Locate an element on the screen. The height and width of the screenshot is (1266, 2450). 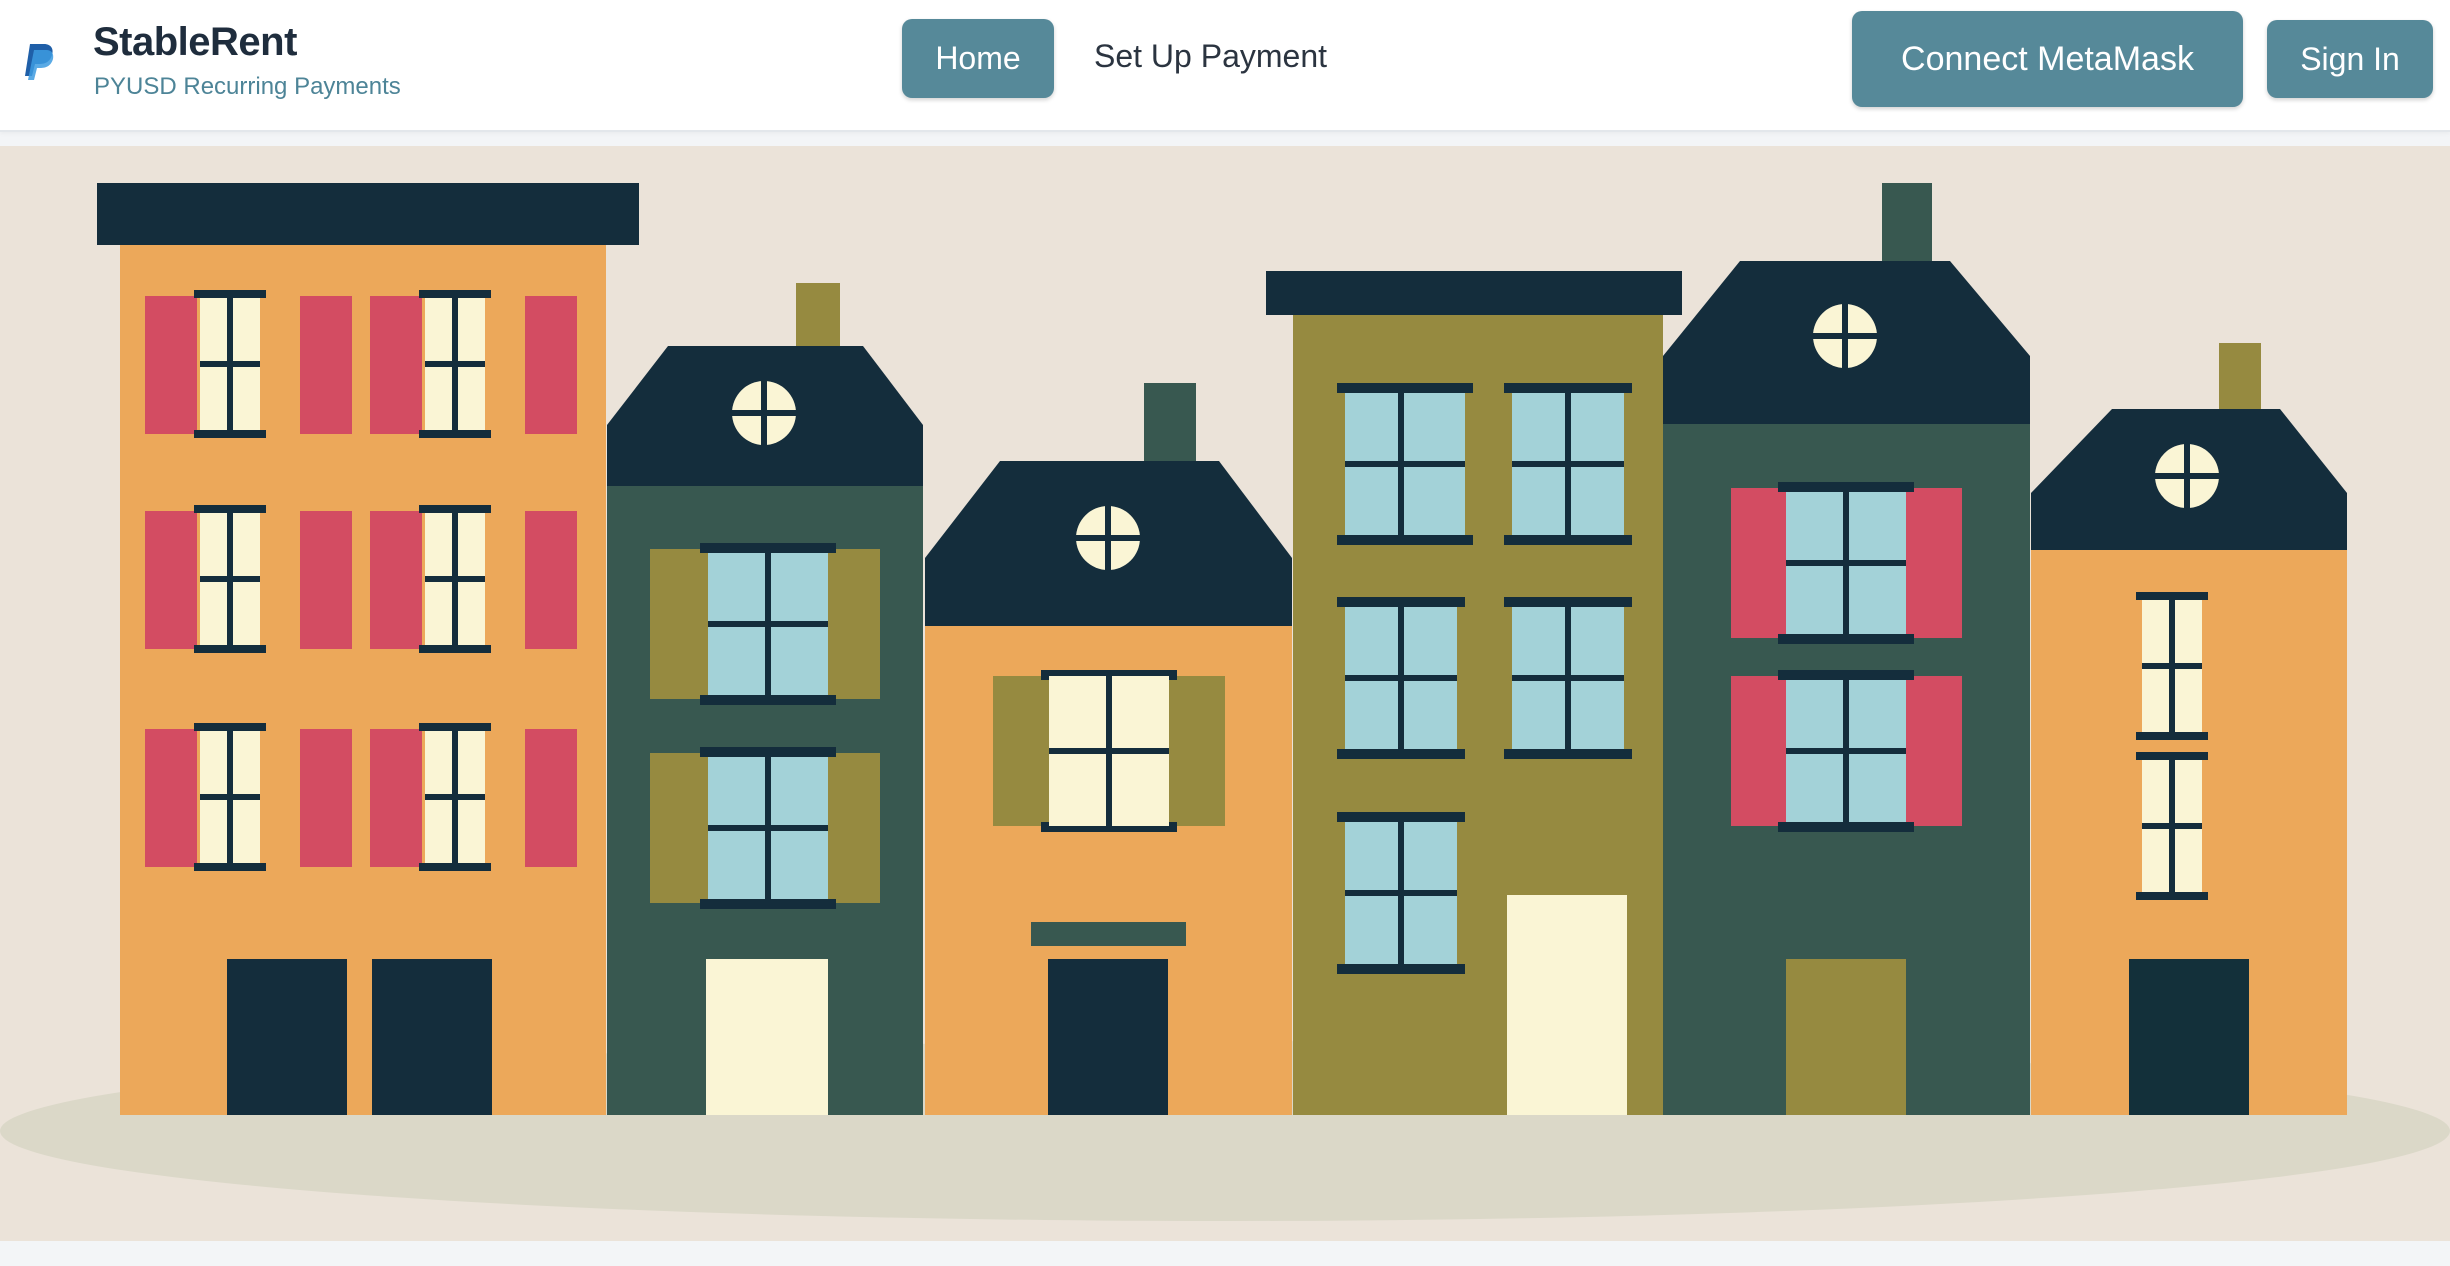
brand-title: StableRent is located at coordinates (195, 42).